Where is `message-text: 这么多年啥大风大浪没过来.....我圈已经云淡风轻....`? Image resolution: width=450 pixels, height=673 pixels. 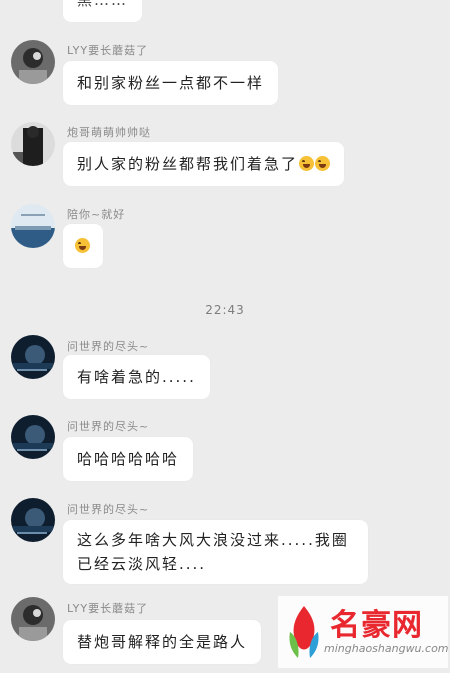 message-text: 这么多年啥大风大浪没过来.....我圈已经云淡风轻.... is located at coordinates (213, 552).